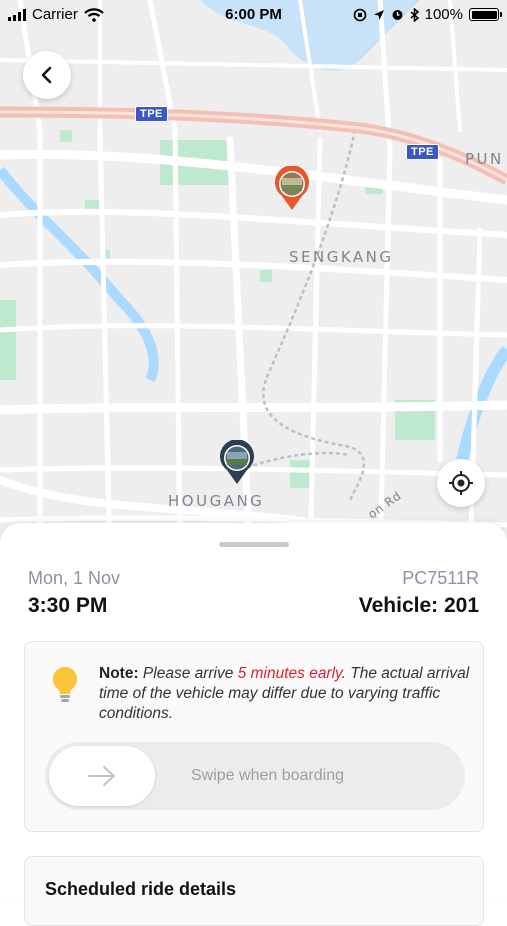 This screenshot has height=926, width=507. What do you see at coordinates (418, 605) in the screenshot?
I see `vehicle-number: Vehicle: 201` at bounding box center [418, 605].